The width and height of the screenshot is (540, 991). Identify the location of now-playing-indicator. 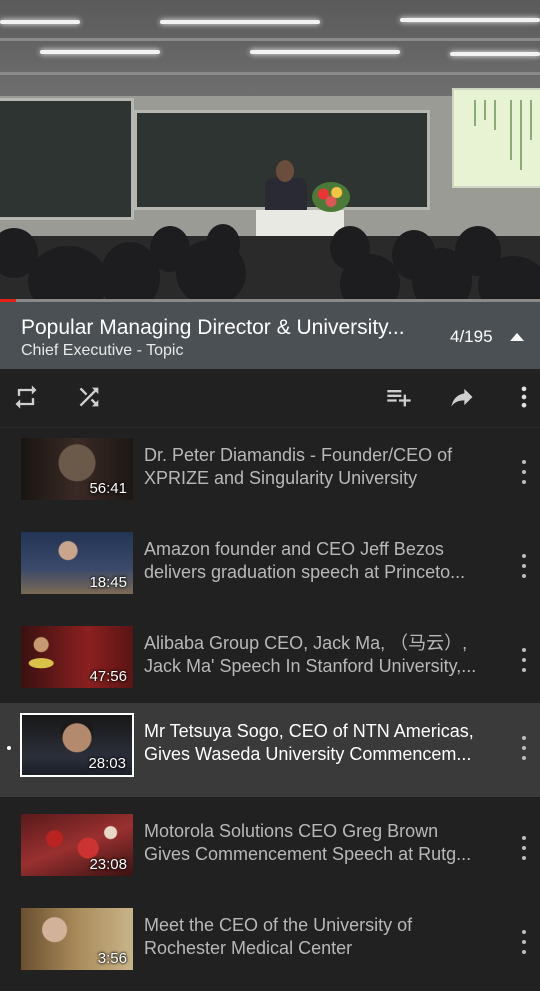
(9, 748).